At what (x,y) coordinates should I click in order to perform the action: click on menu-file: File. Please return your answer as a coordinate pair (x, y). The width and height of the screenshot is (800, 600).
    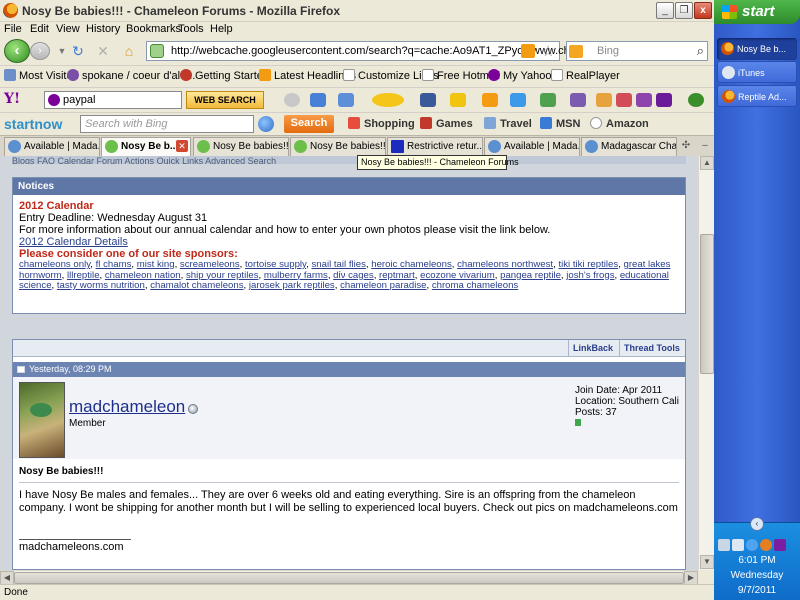
    Looking at the image, I should click on (13, 29).